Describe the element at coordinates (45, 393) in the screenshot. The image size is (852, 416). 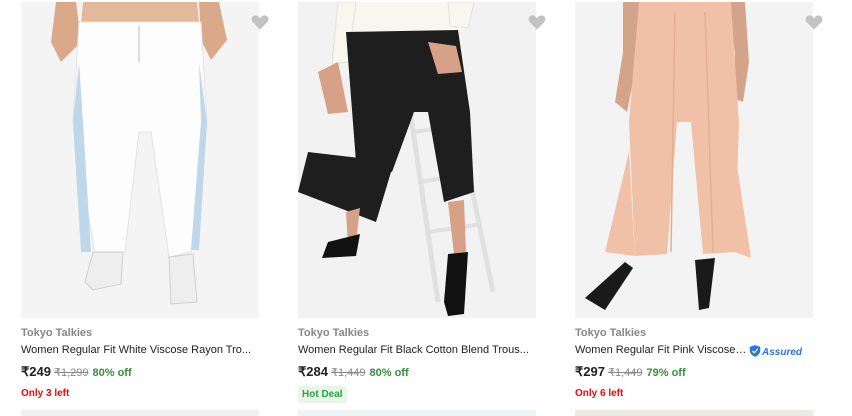
I see `stock-badge: Only 3 left` at that location.